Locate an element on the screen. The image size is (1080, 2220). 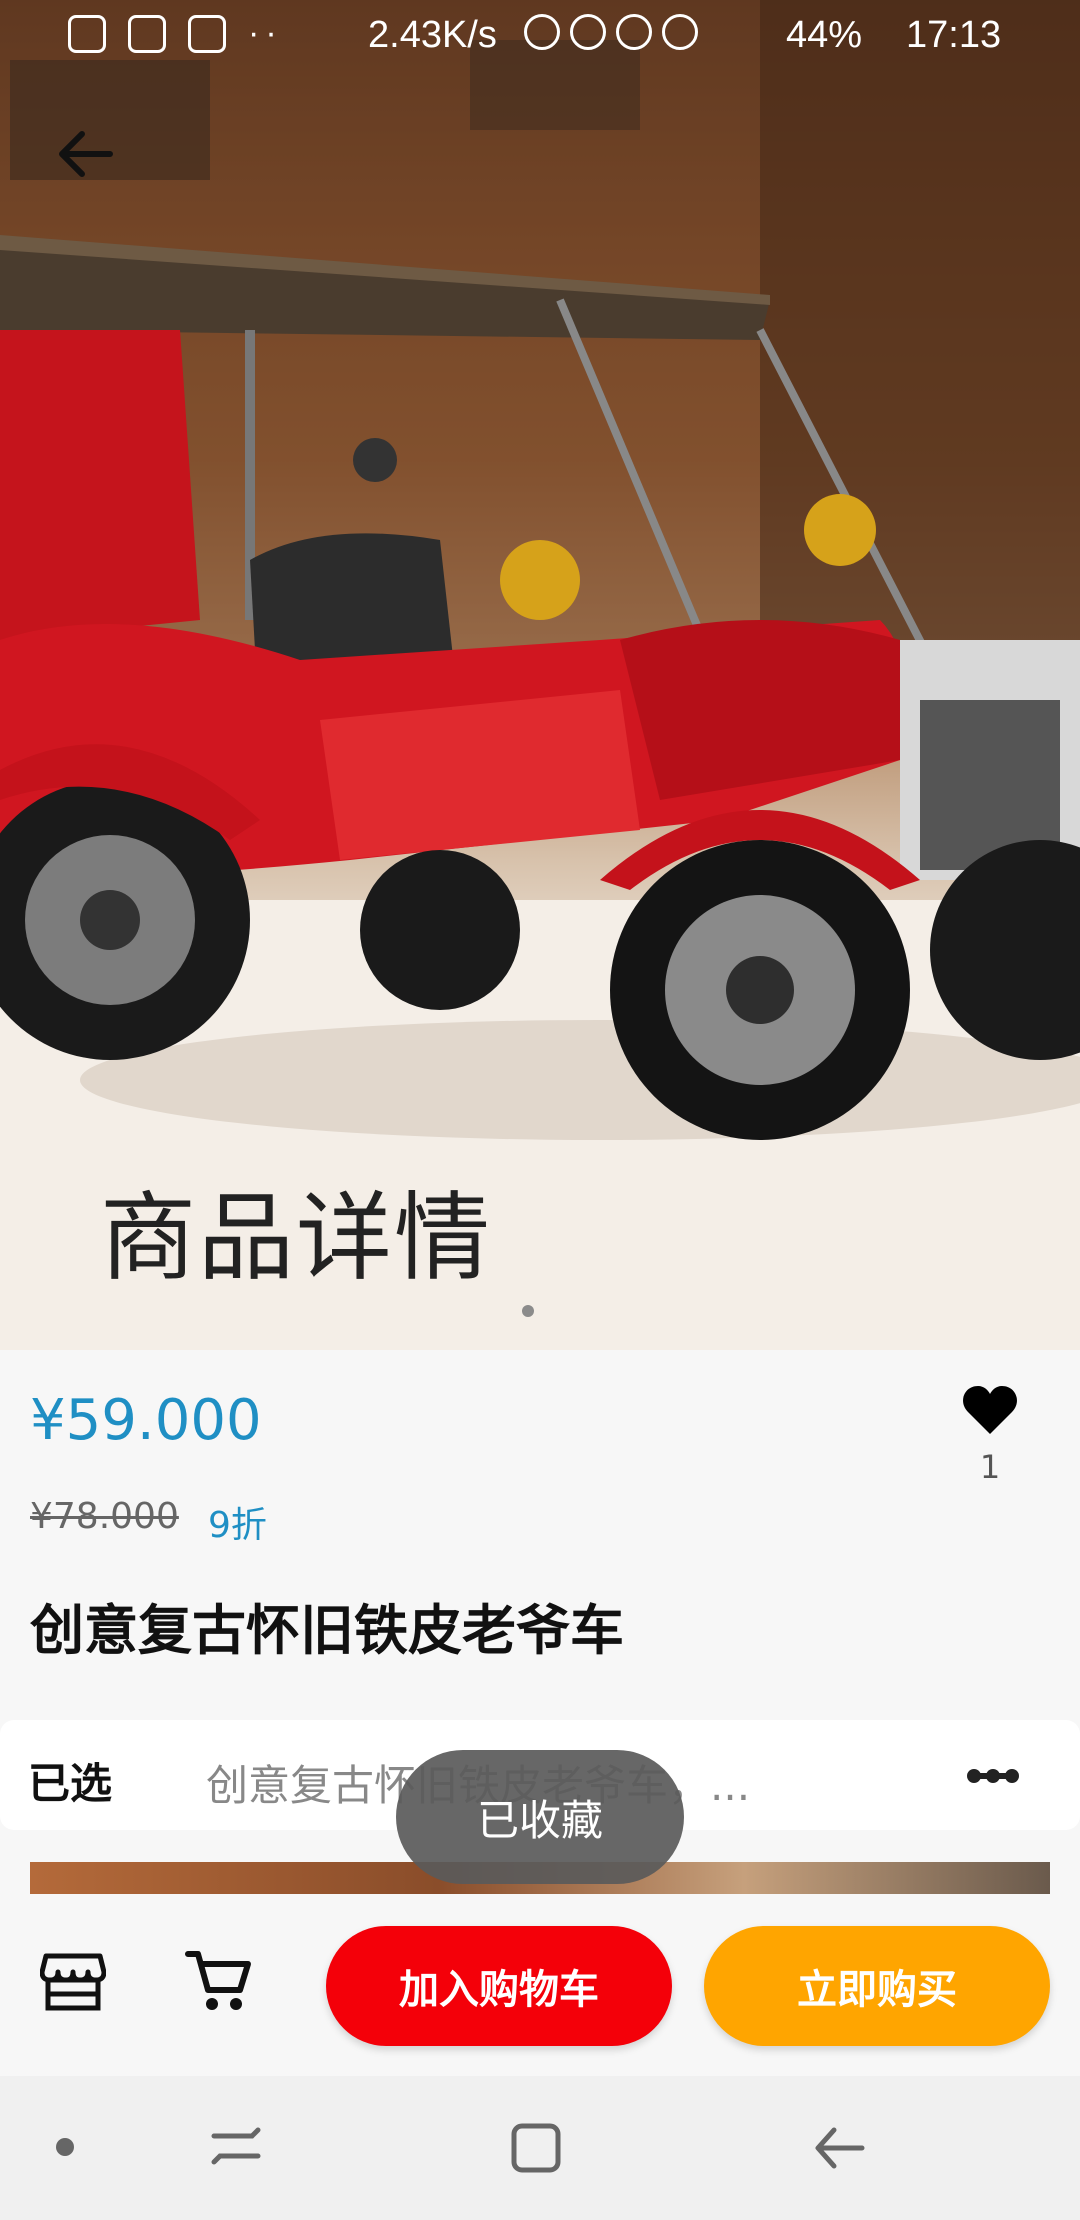
selected-label: 已选 is located at coordinates (70, 1783).